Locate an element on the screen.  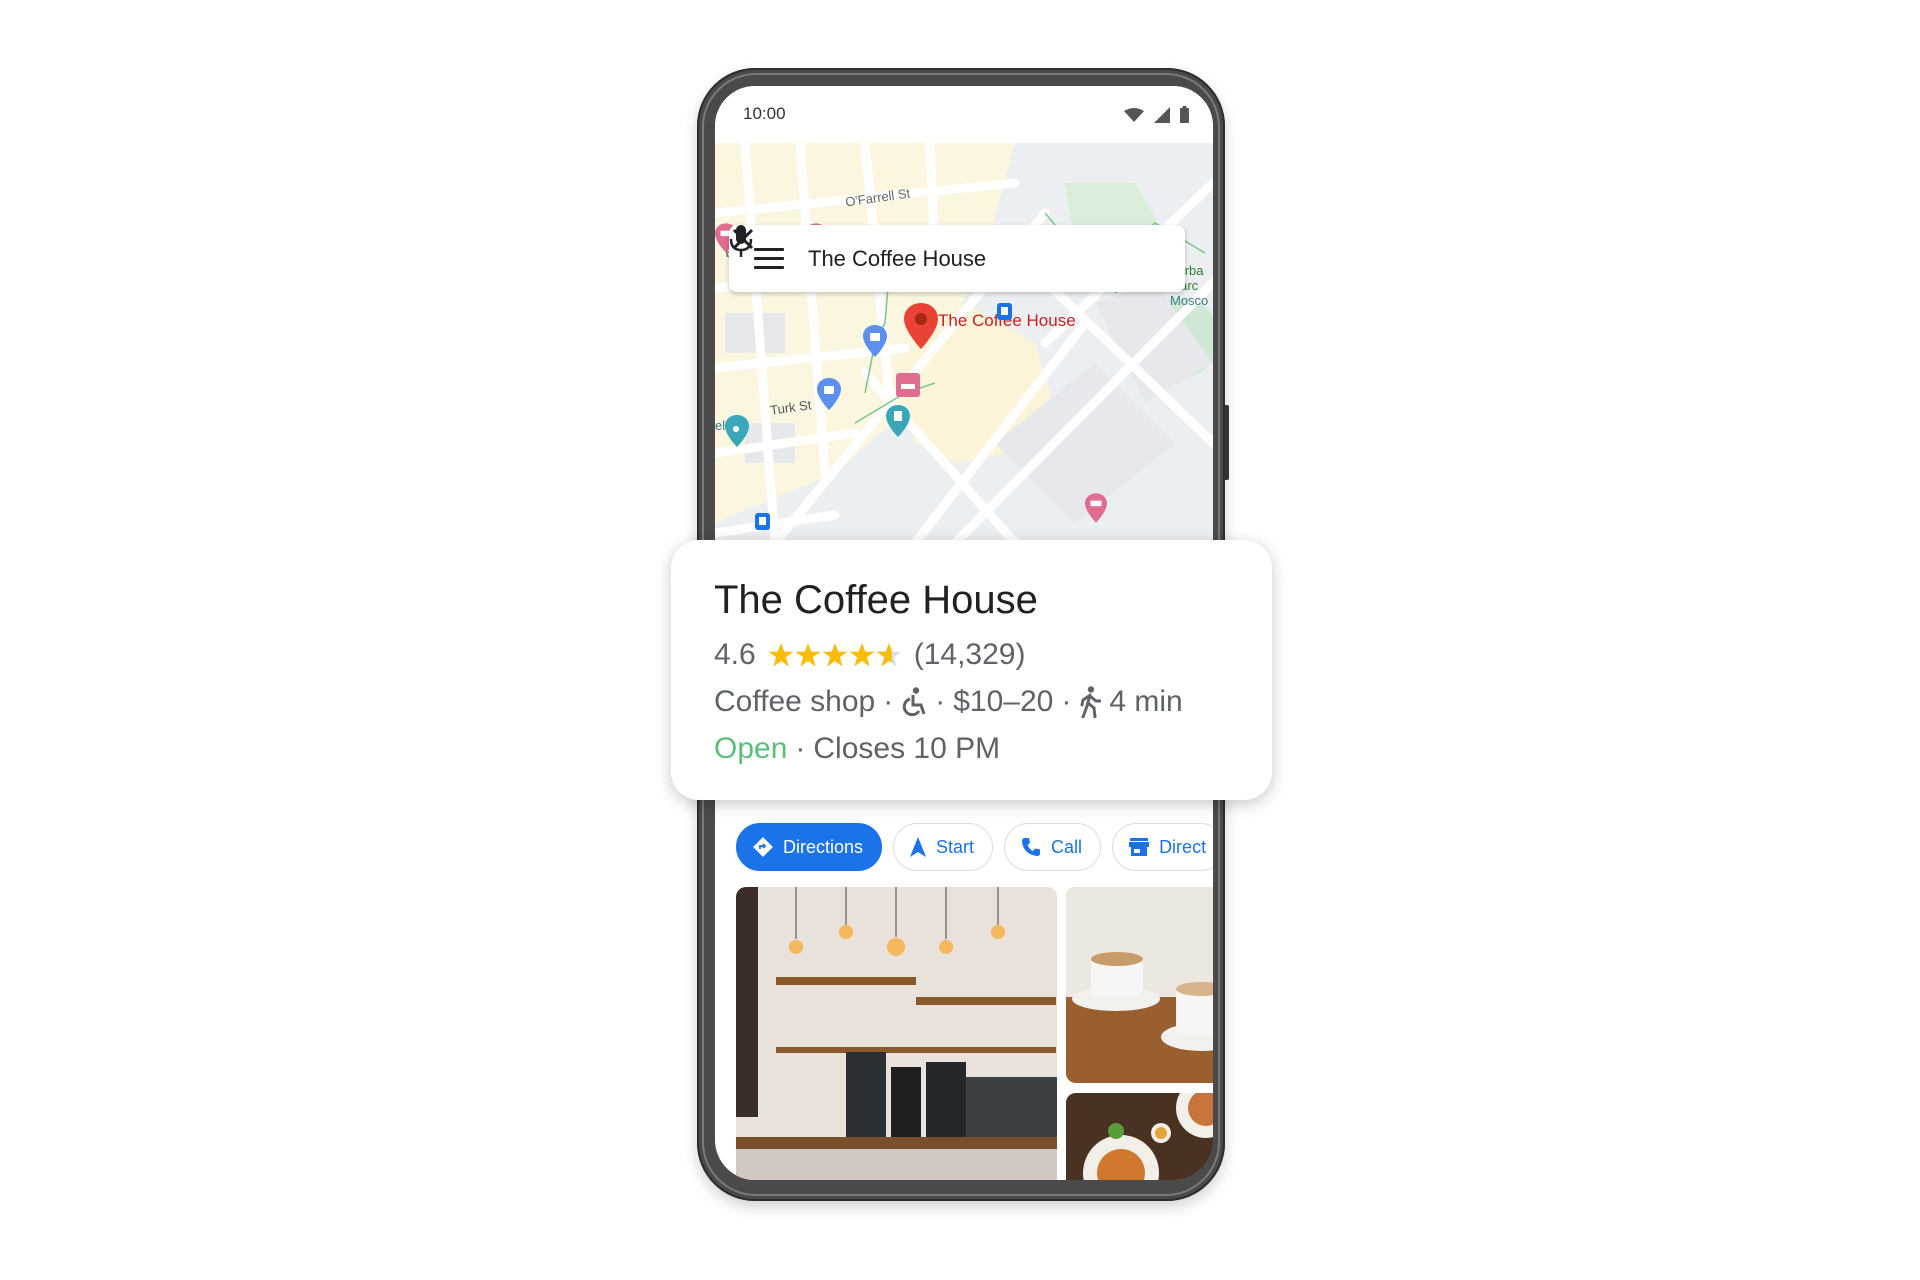
food-plates-illustration is located at coordinates (1139, 1136).